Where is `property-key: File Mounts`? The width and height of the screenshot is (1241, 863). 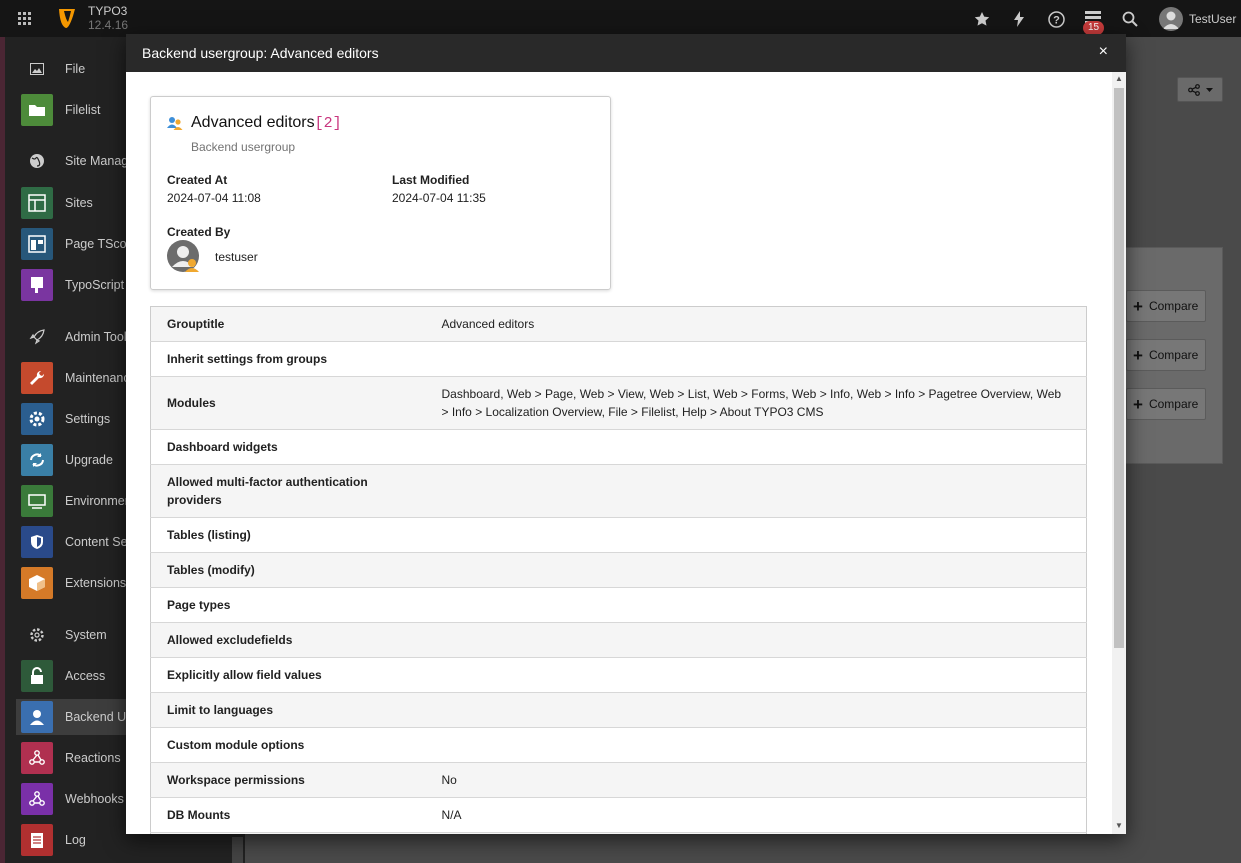 property-key: File Mounts is located at coordinates (288, 833).